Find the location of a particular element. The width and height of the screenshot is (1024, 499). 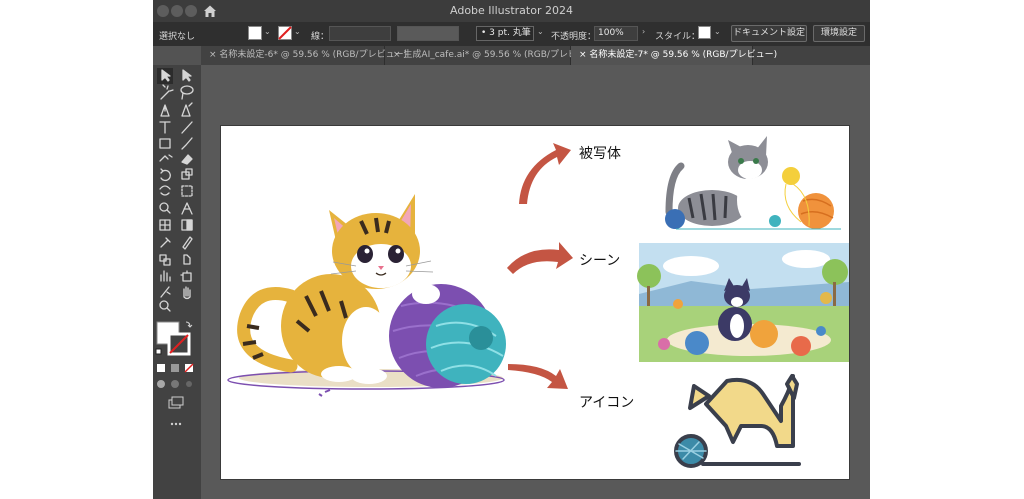

magic-wand-tool-icon is located at coordinates (167, 92).